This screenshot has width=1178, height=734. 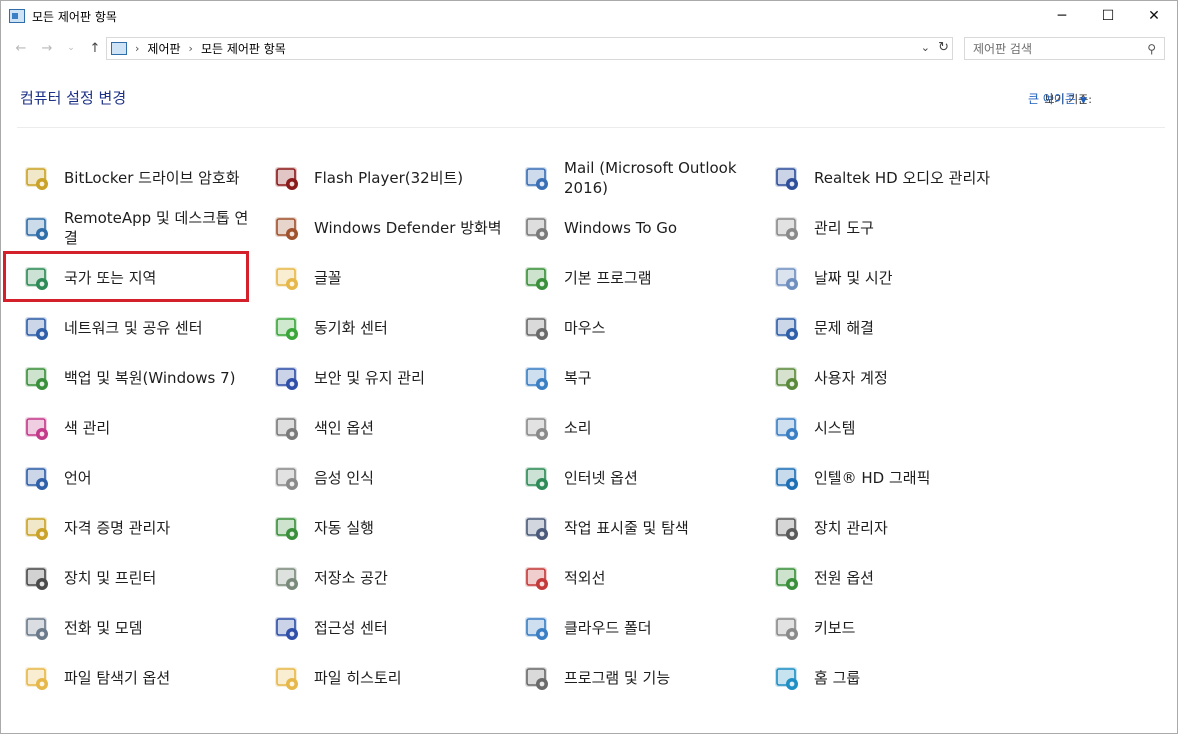 I want to click on control-panel-item: 적외선, so click(x=642, y=578).